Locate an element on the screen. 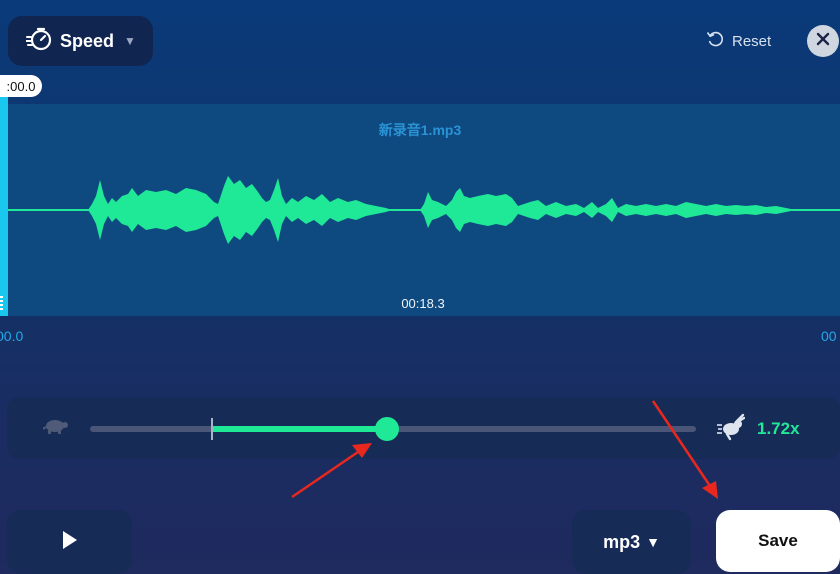  speed-stopwatch-icon is located at coordinates (38, 41).